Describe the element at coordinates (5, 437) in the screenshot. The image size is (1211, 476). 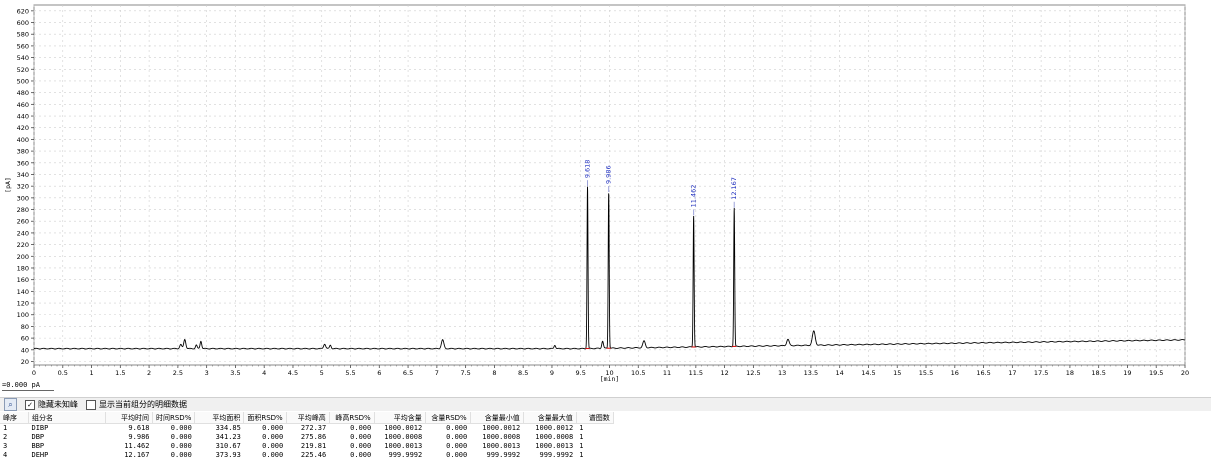
I see `table-cell: 2` at that location.